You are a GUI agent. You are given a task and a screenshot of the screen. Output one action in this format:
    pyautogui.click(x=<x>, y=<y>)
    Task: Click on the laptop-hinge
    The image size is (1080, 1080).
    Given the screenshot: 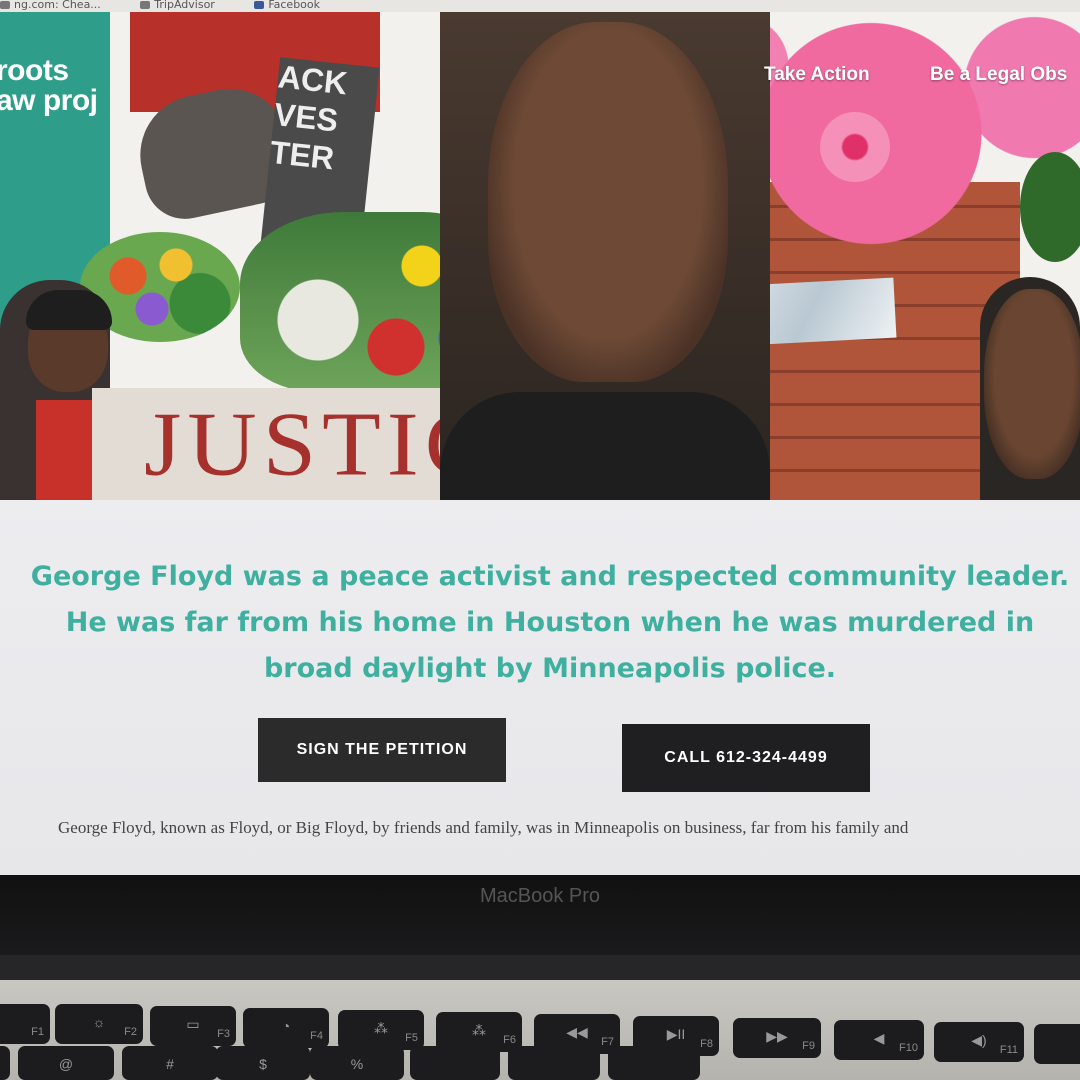 What is the action you would take?
    pyautogui.click(x=540, y=967)
    